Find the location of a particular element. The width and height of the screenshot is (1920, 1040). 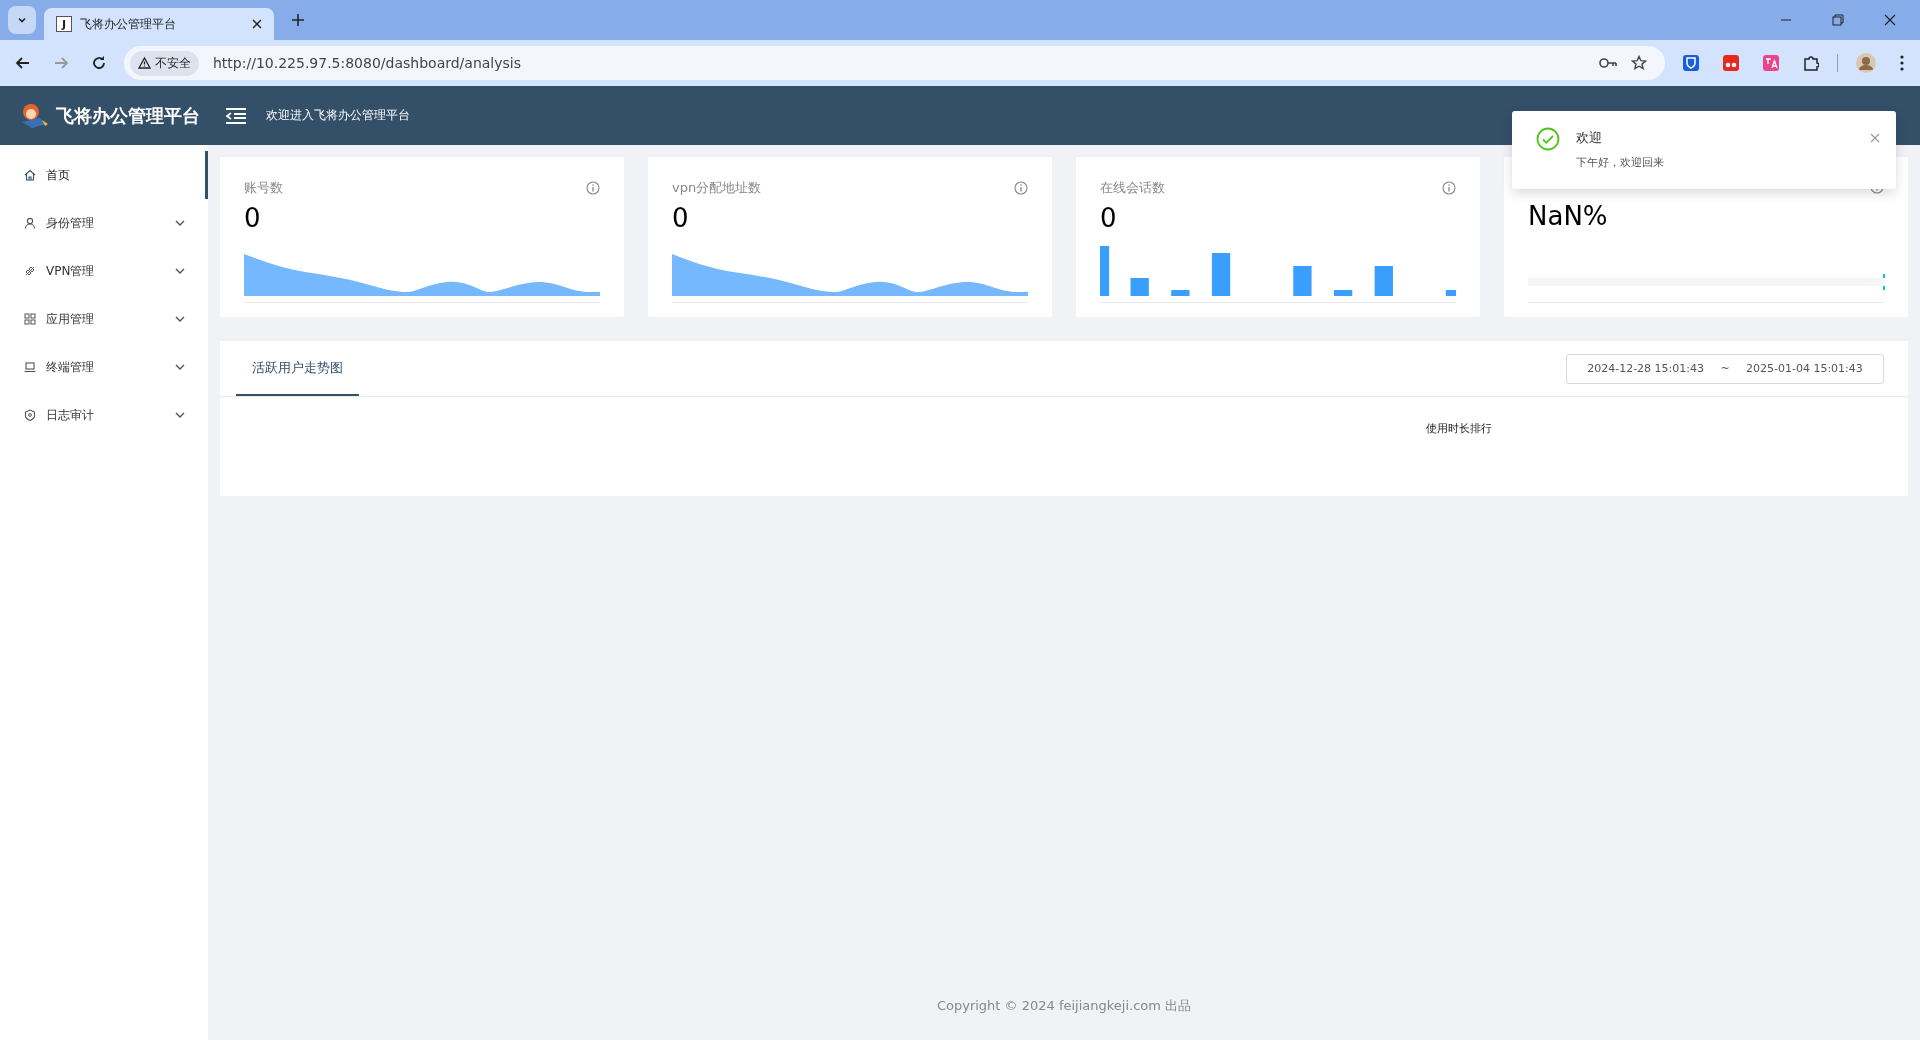

favicon: J is located at coordinates (64, 24).